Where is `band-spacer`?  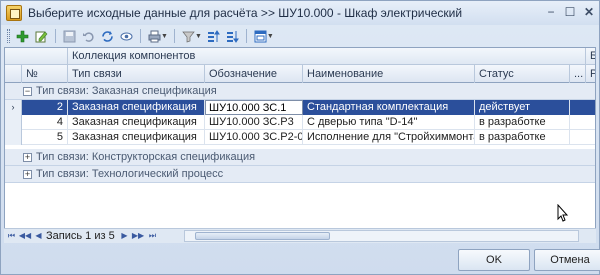 band-spacer is located at coordinates (36, 56).